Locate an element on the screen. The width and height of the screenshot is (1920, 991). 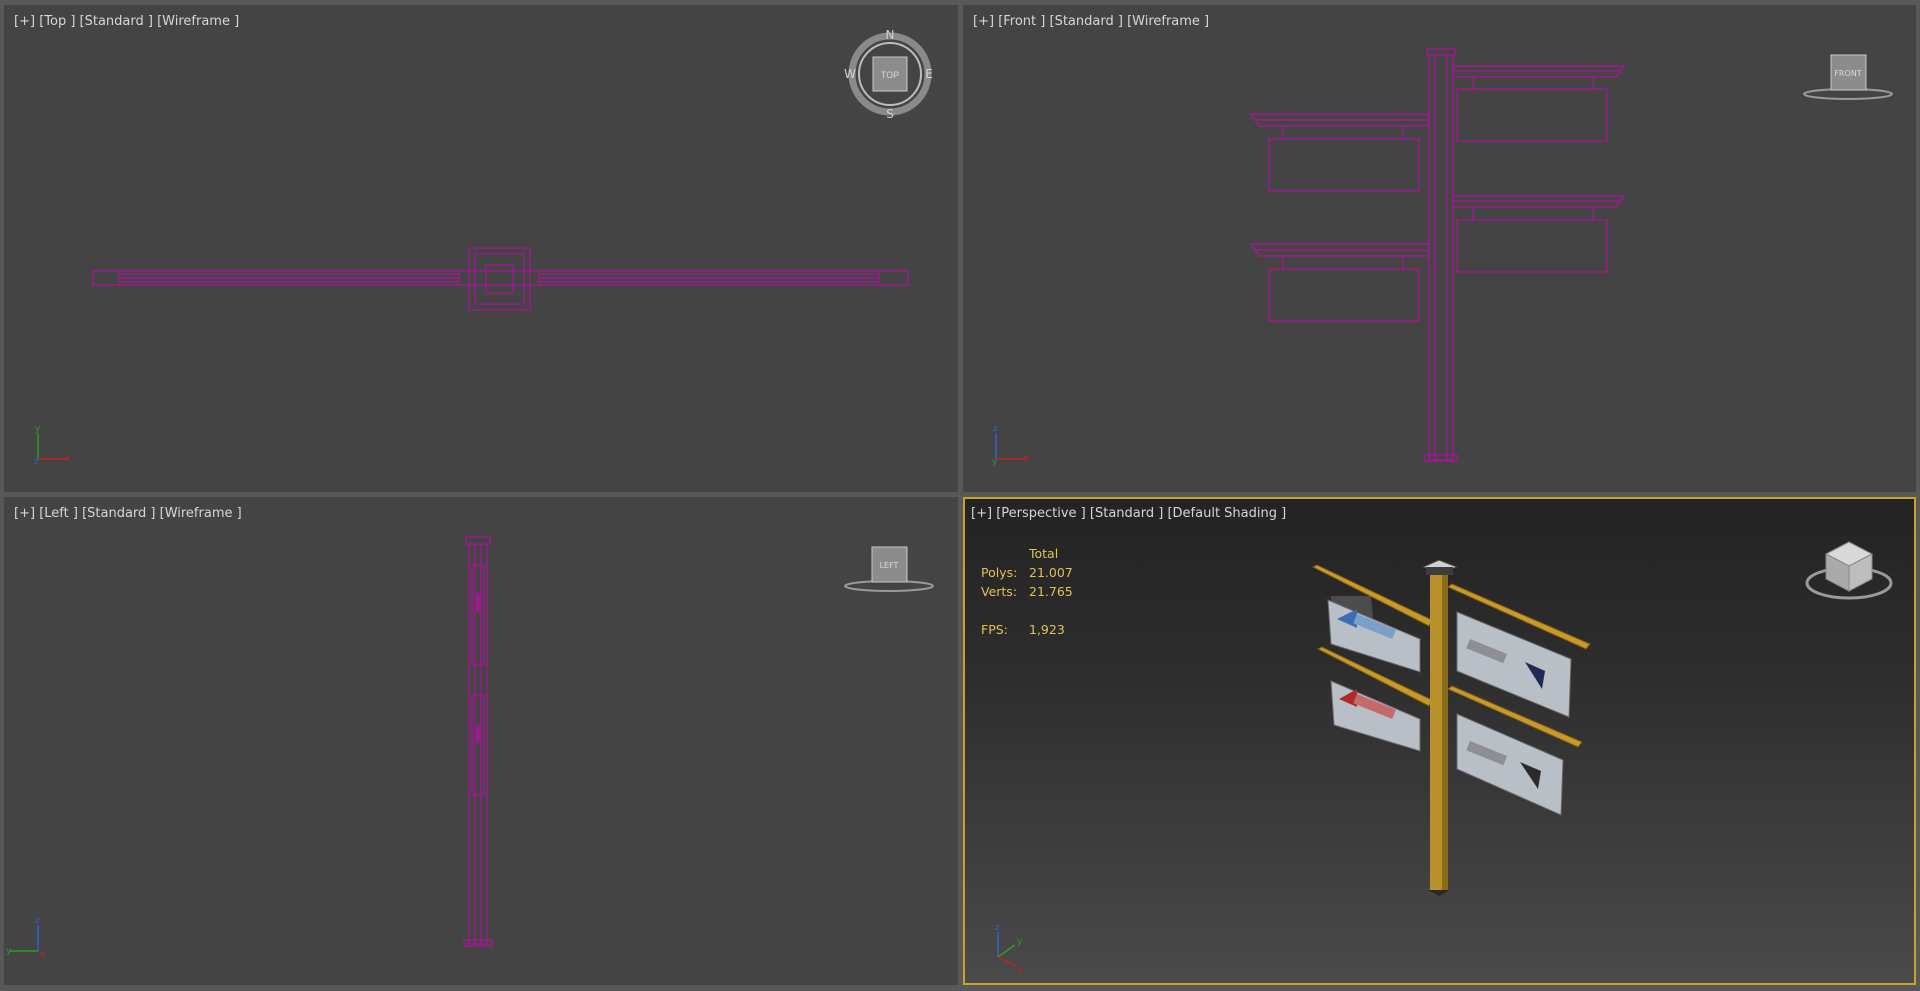
signpost-wireframe-left is located at coordinates (478, 741).